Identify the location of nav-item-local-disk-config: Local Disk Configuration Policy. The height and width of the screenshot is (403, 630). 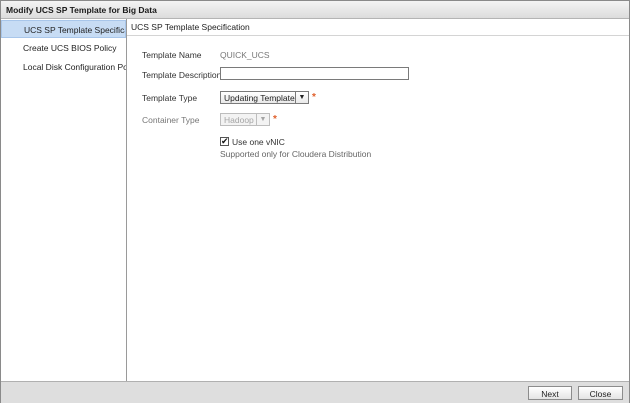
(63, 67).